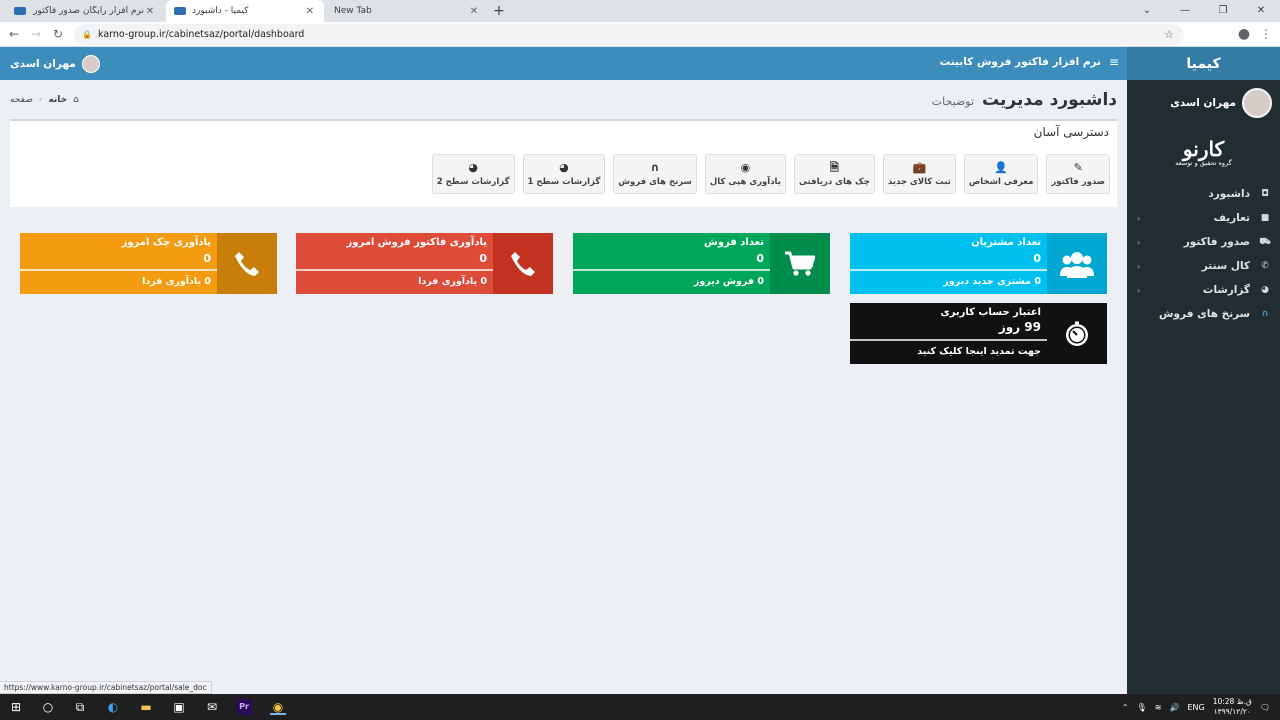 The width and height of the screenshot is (1280, 720). Describe the element at coordinates (1244, 34) in the screenshot. I see `profile-avatar-icon: ●` at that location.